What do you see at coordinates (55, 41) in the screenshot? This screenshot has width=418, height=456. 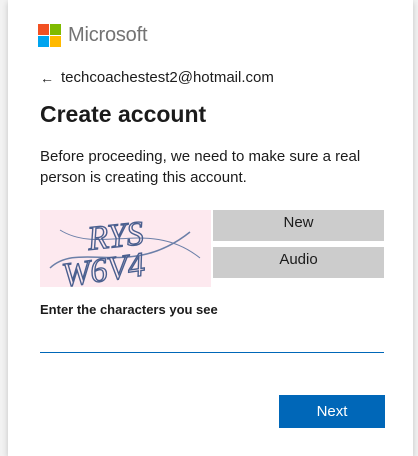 I see `logo-square-yellow` at bounding box center [55, 41].